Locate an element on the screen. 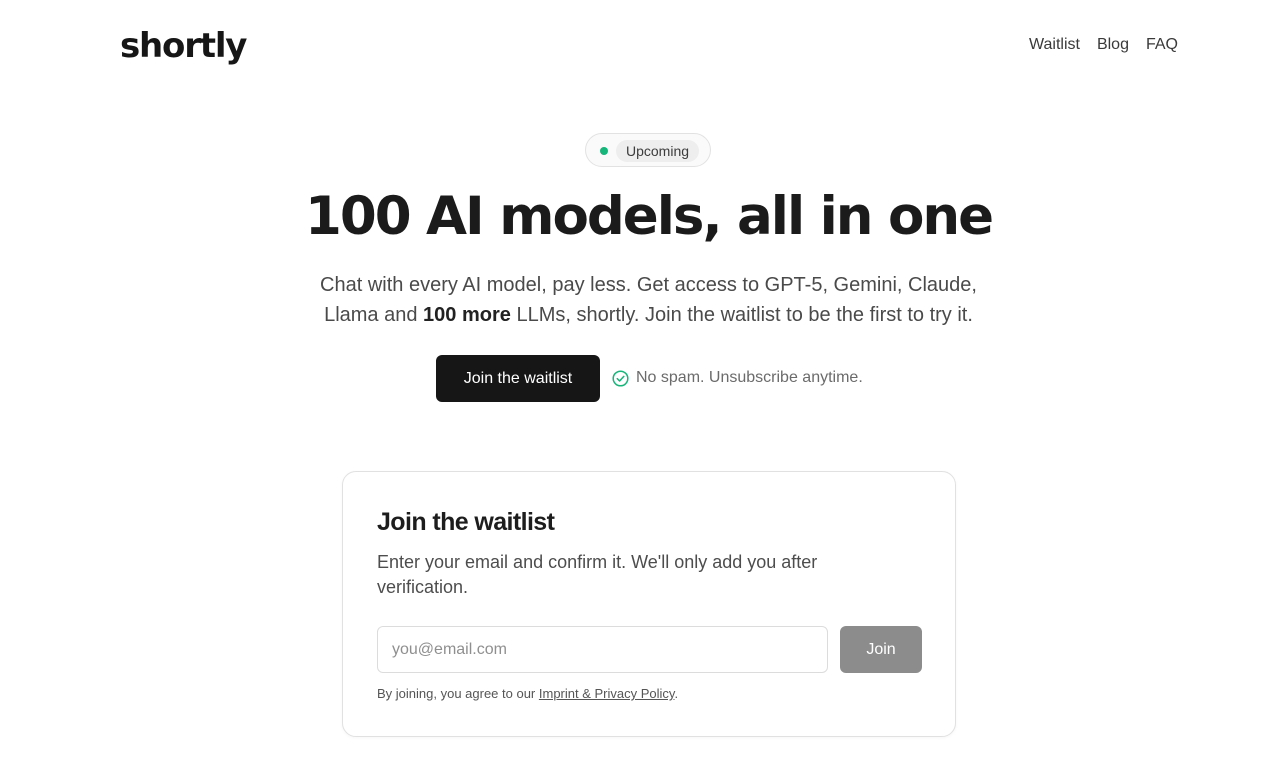  no-spam-note: No spam. Unsubscribe anytime. is located at coordinates (737, 378).